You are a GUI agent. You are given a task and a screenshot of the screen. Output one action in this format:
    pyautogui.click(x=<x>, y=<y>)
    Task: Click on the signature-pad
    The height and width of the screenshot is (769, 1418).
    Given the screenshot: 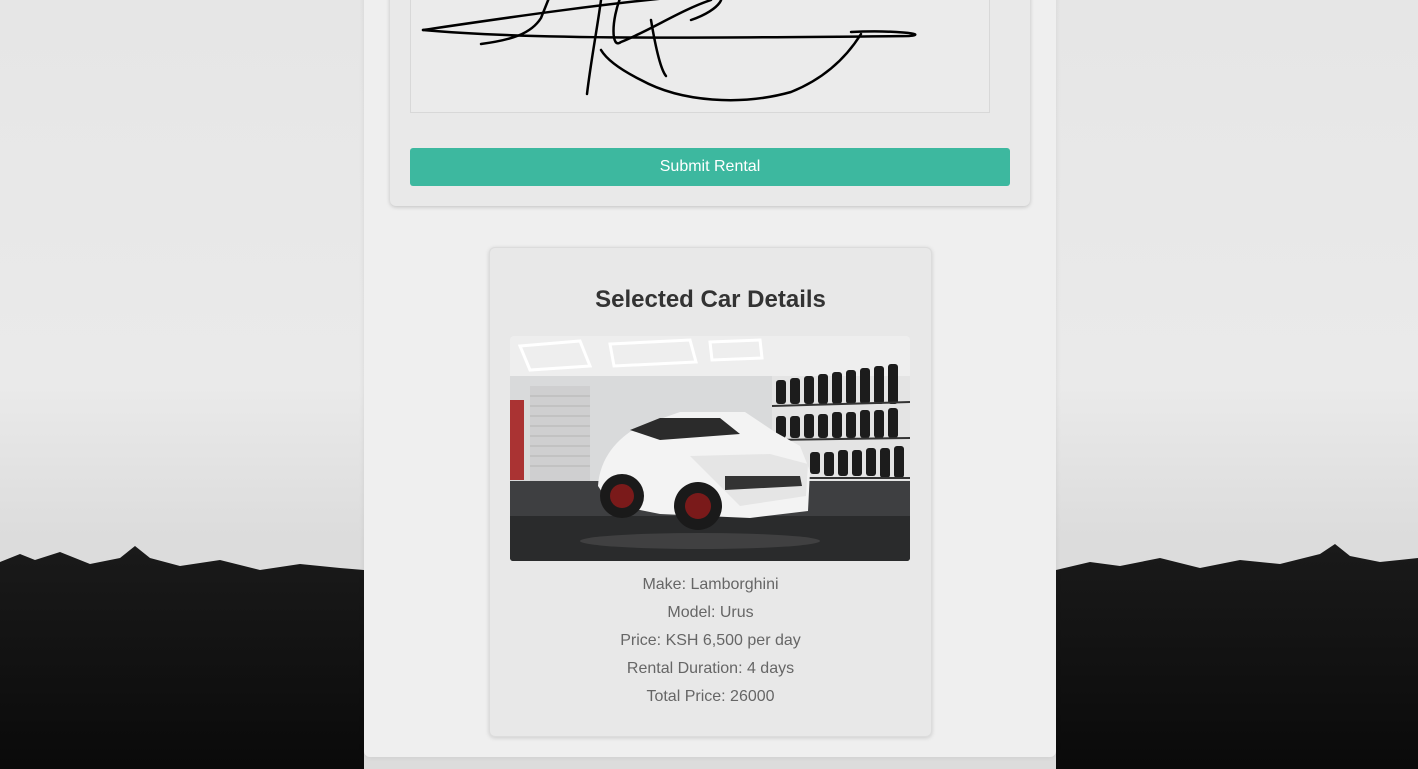 What is the action you would take?
    pyautogui.click(x=700, y=56)
    